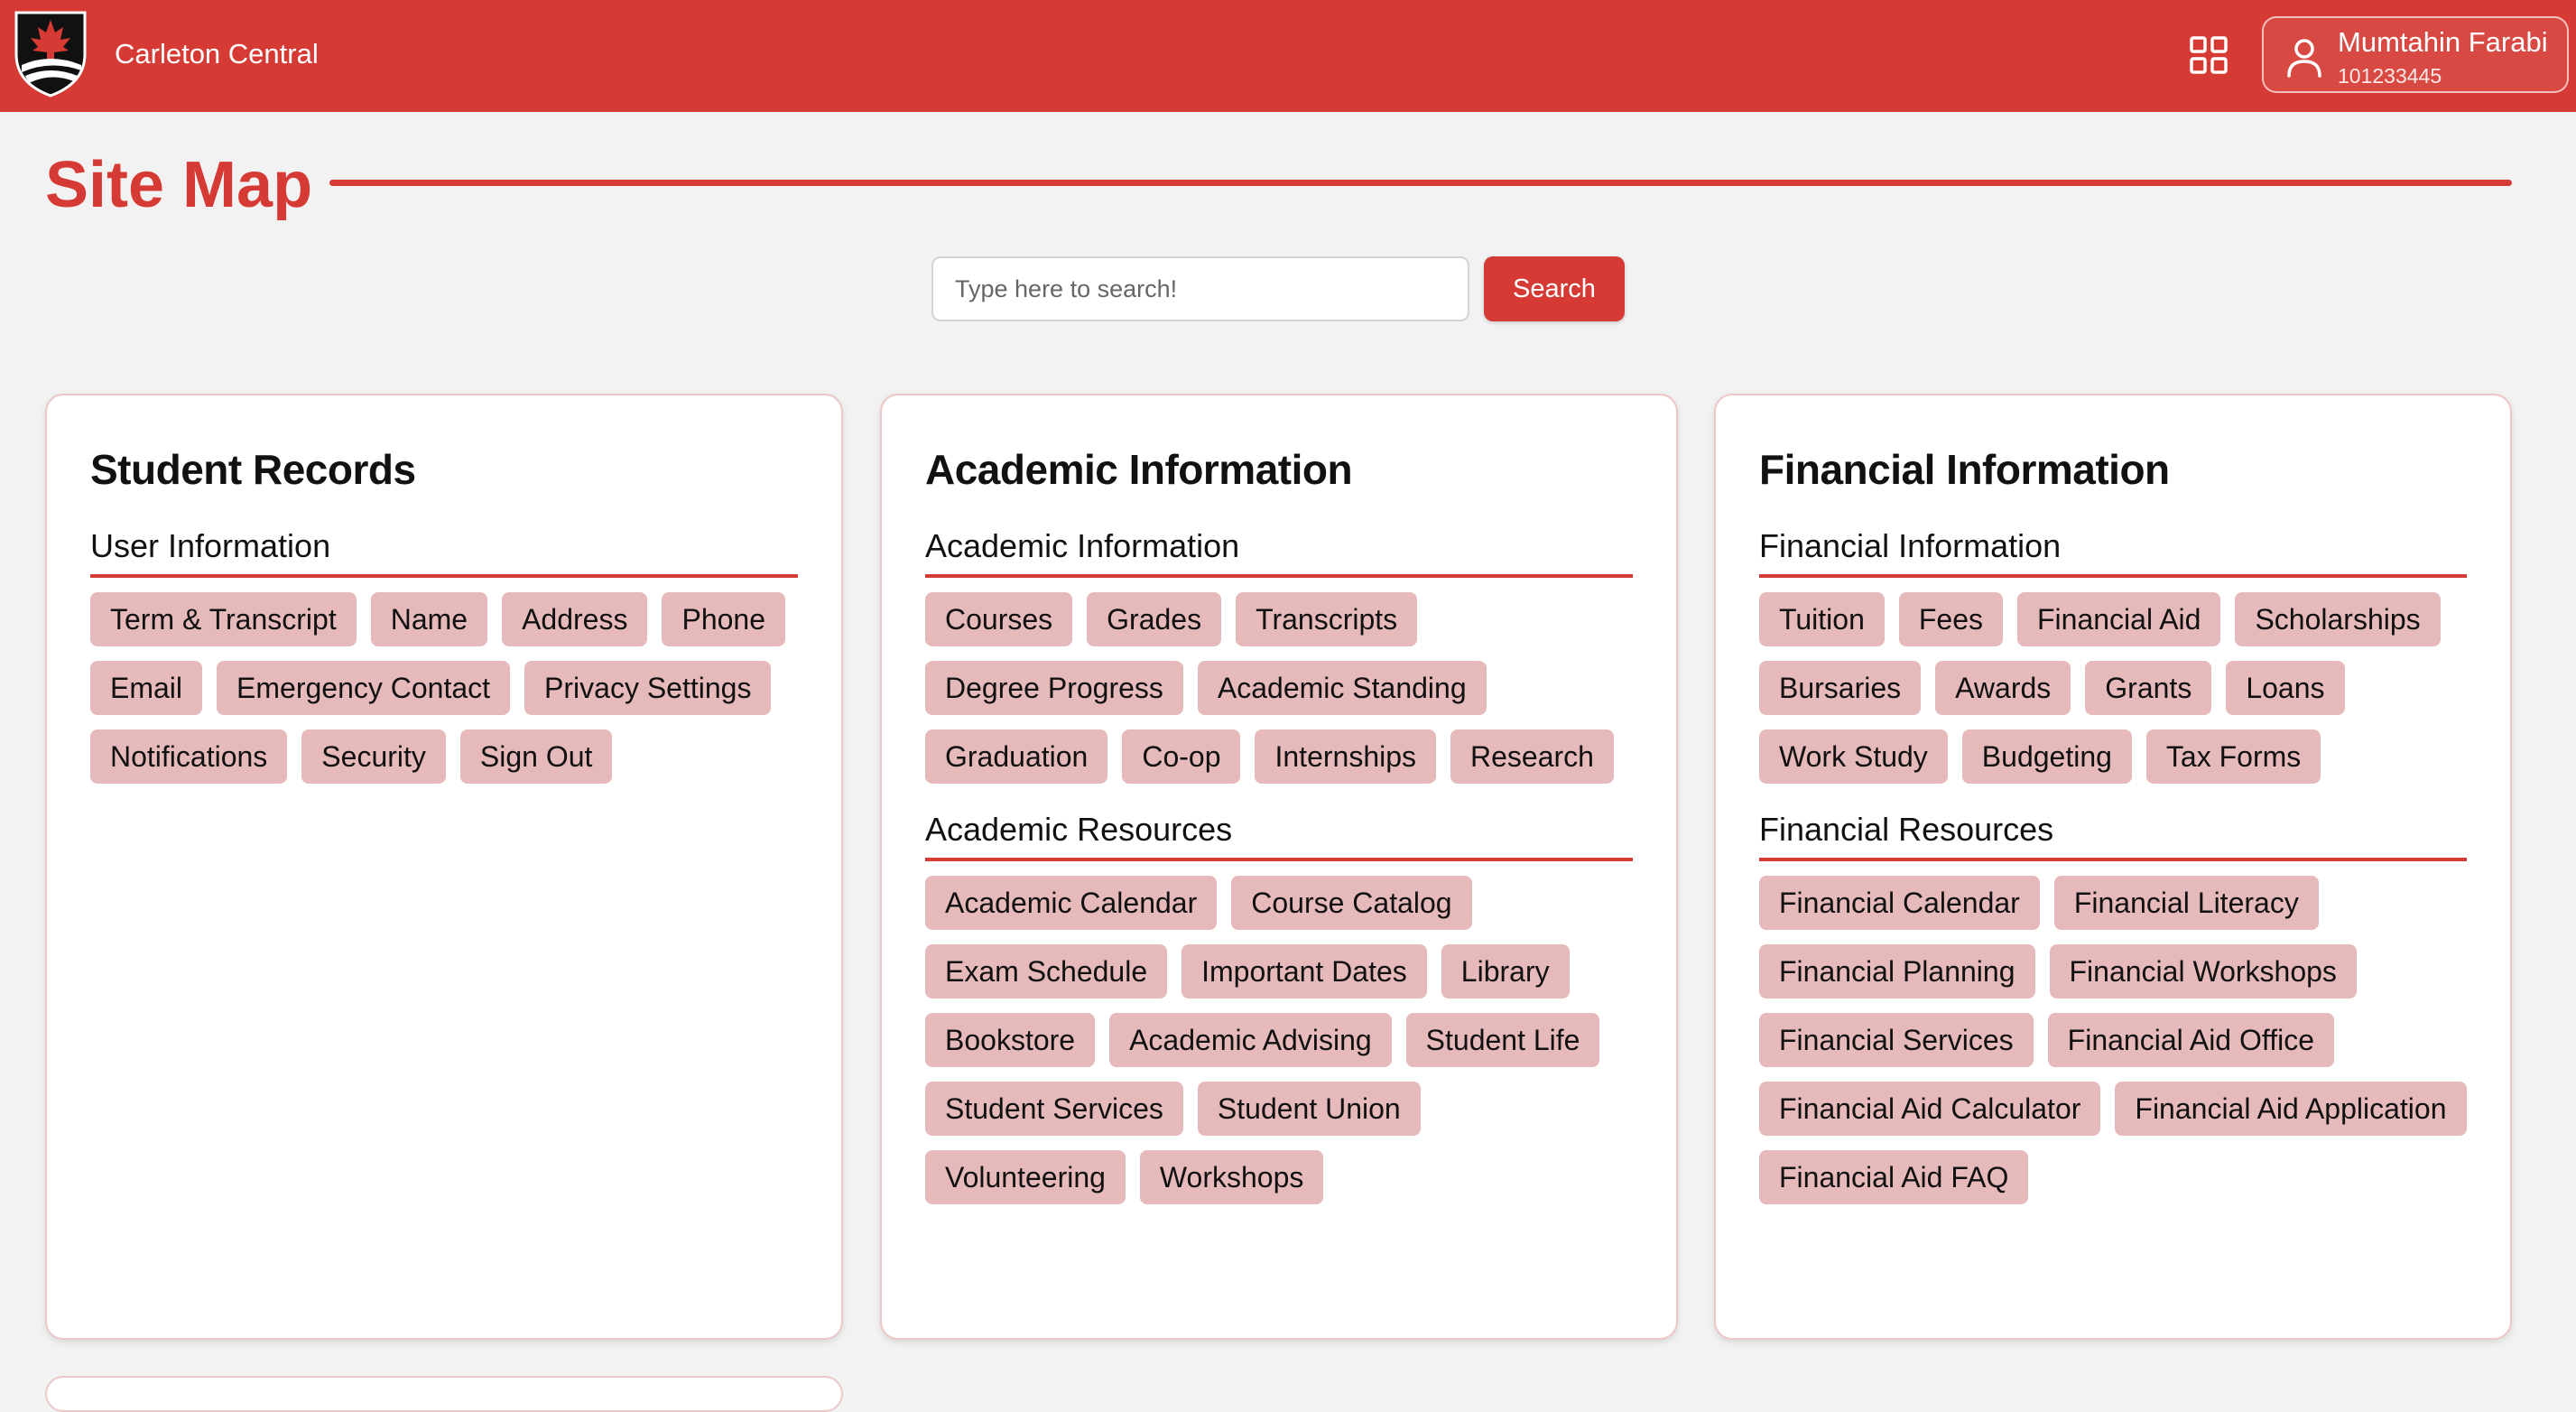 Image resolution: width=2576 pixels, height=1412 pixels. What do you see at coordinates (224, 619) in the screenshot?
I see `sitemap-link-chip: Term & Transcript` at bounding box center [224, 619].